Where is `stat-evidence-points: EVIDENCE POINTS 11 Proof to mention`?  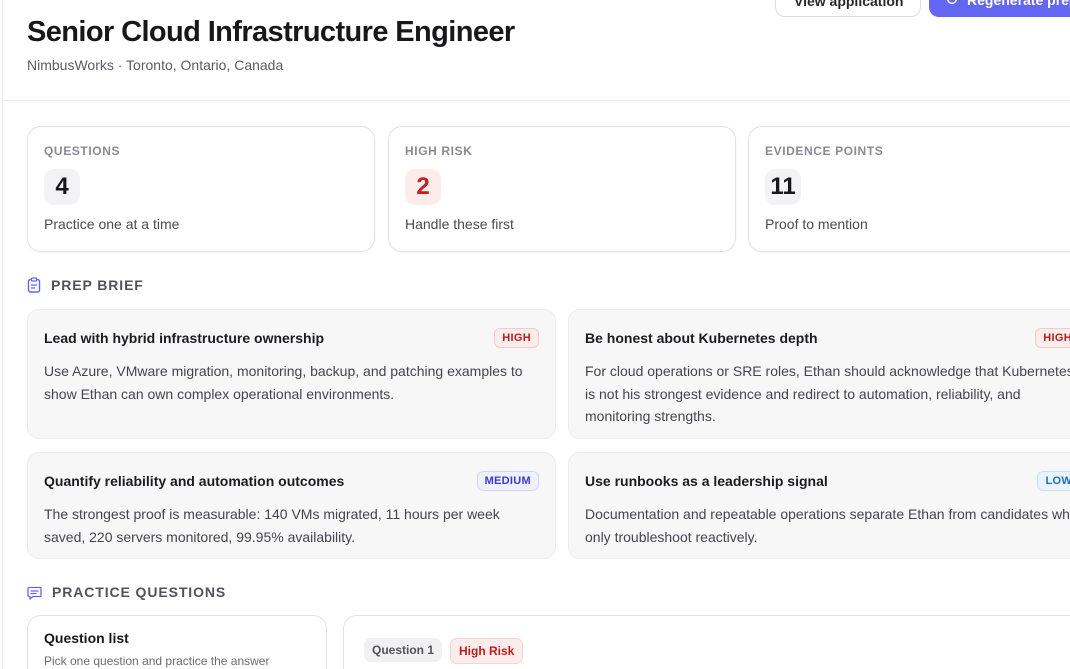
stat-evidence-points: EVIDENCE POINTS 11 Proof to mention is located at coordinates (909, 189).